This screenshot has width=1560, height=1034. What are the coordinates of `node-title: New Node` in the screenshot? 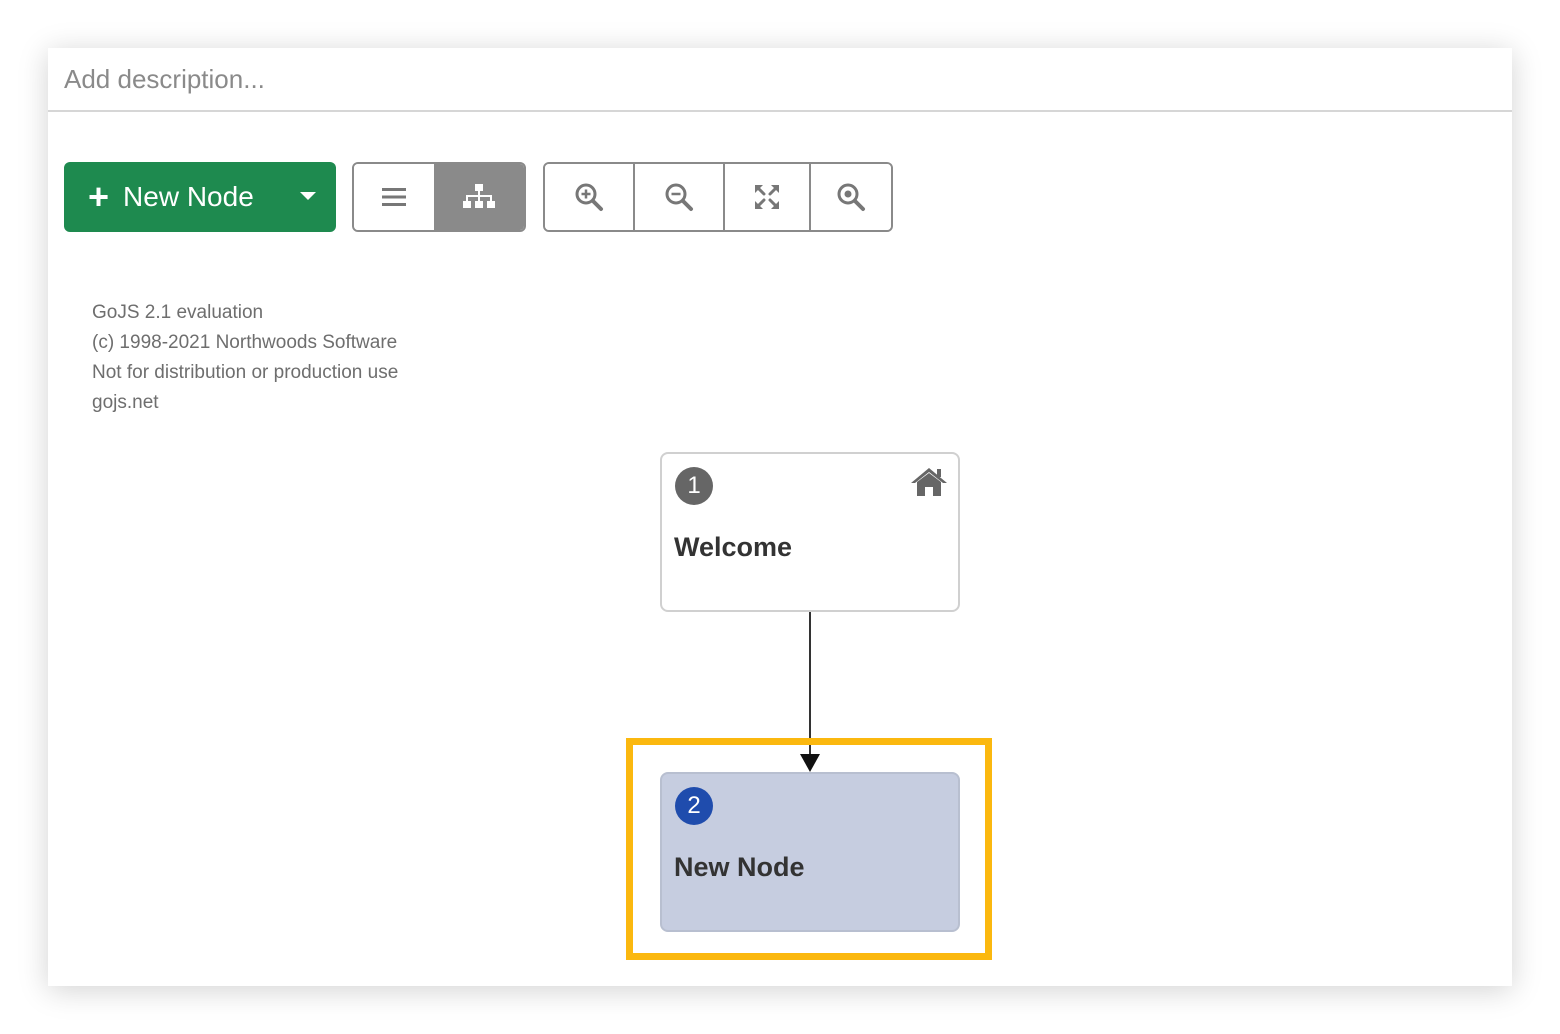 It's located at (739, 867).